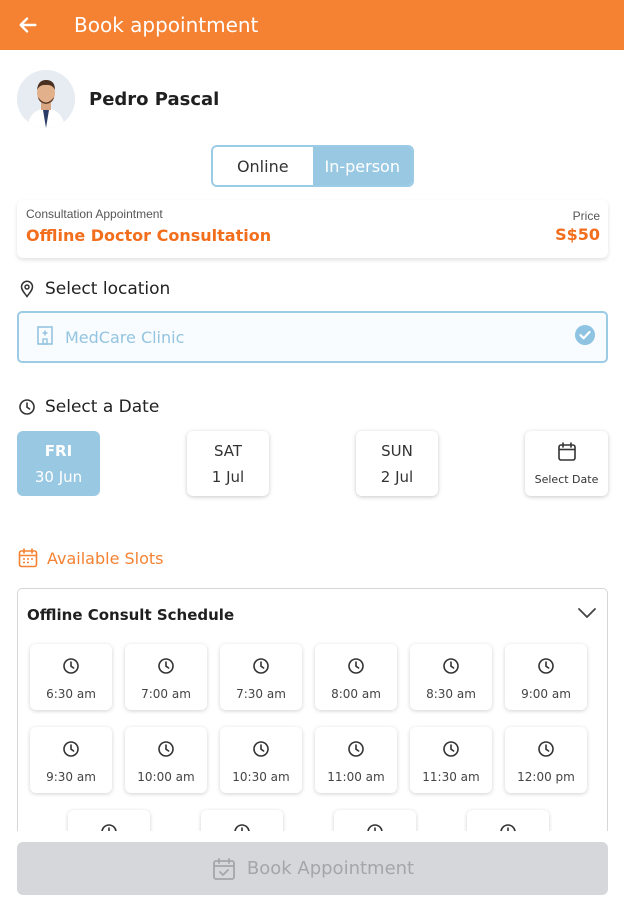 This screenshot has height=900, width=624. Describe the element at coordinates (312, 25) in the screenshot. I see `app-bar: Book appointment` at that location.